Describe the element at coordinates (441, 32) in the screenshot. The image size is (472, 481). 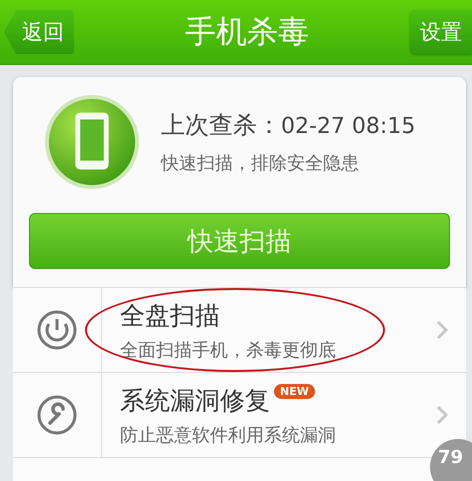
I see `settings-button: 设置` at that location.